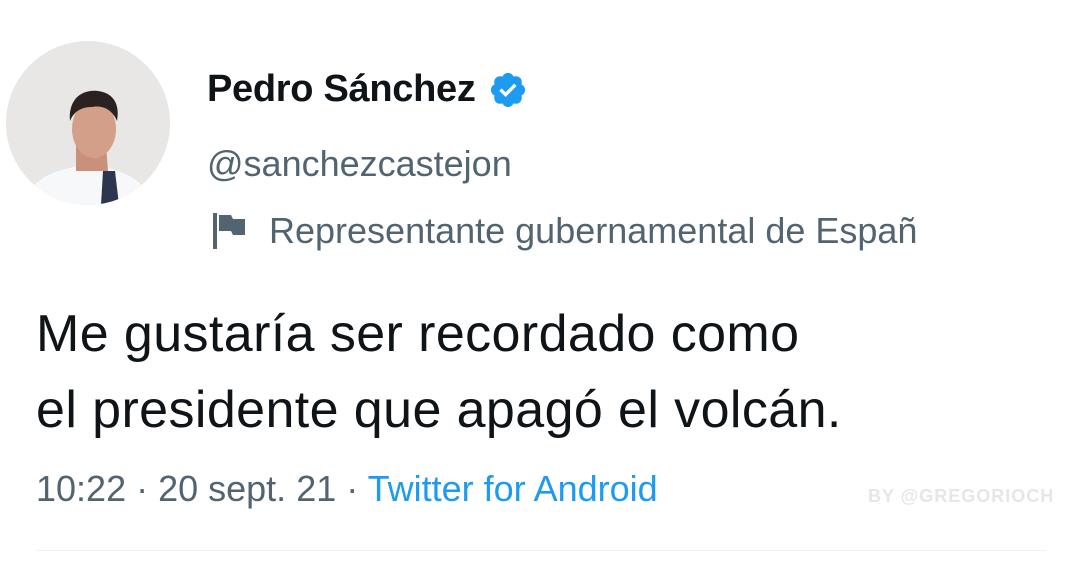  Describe the element at coordinates (507, 89) in the screenshot. I see `verified-badge-icon` at that location.